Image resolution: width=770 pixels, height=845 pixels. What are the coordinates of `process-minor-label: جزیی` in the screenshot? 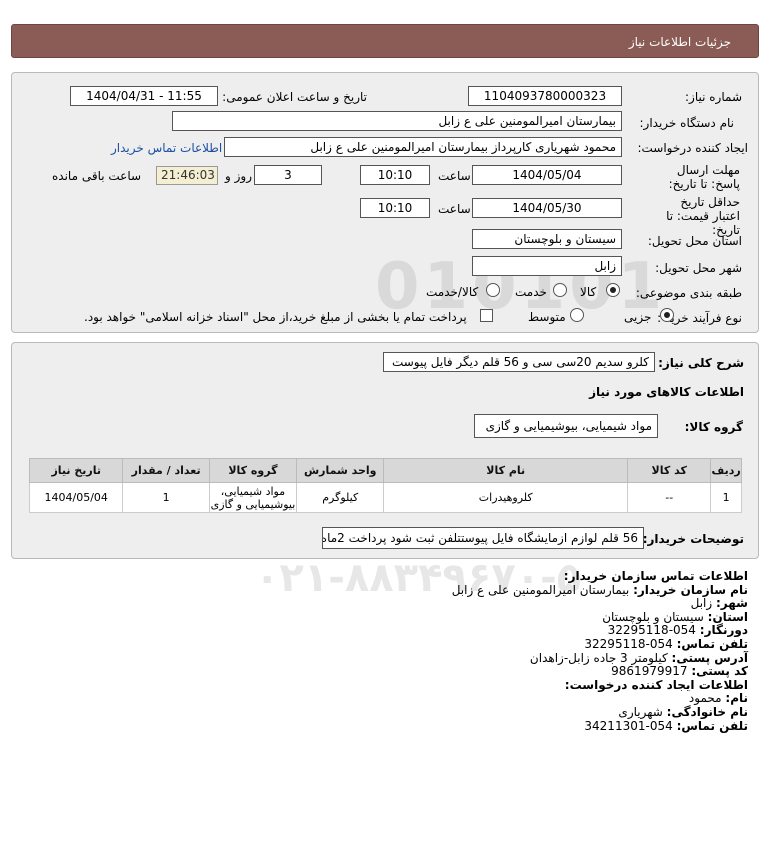 It's located at (638, 317).